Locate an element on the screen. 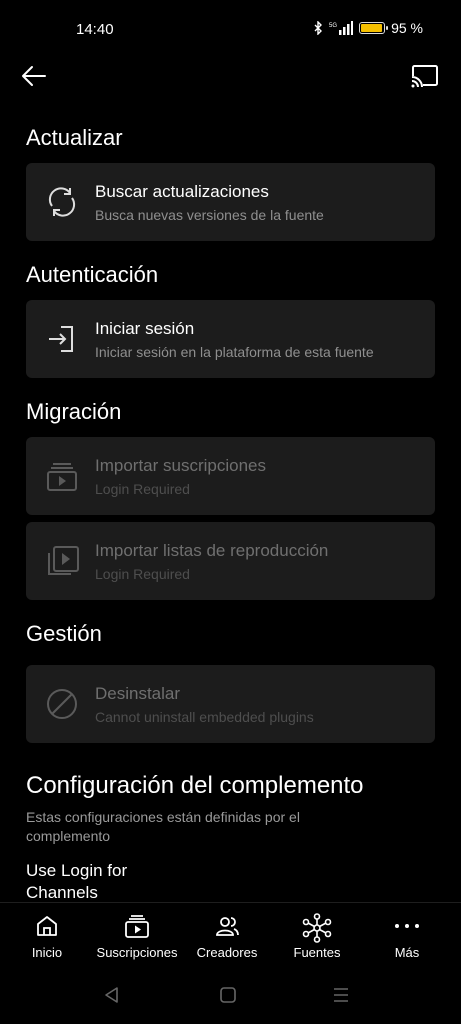 Image resolution: width=461 pixels, height=1024 pixels. nav-sources: Fuentes is located at coordinates (317, 939).